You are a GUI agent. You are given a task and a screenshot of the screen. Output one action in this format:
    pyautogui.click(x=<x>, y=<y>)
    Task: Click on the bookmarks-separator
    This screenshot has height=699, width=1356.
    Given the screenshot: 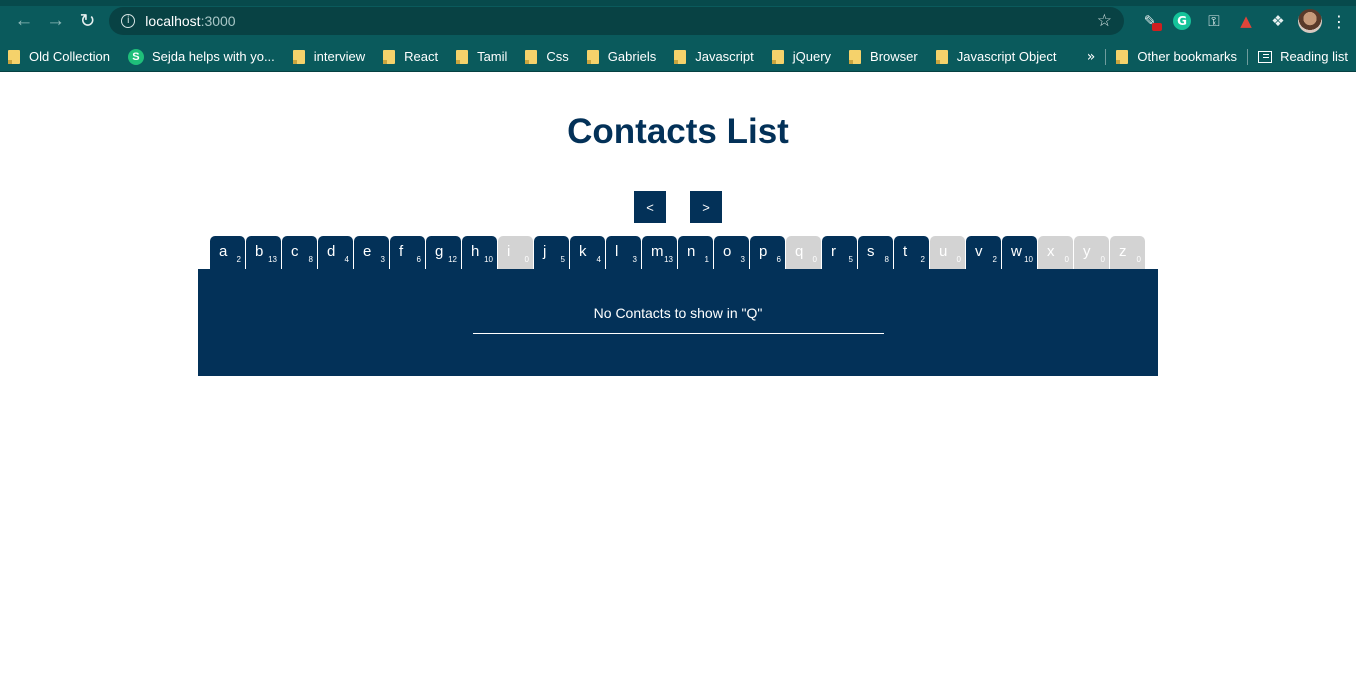 What is the action you would take?
    pyautogui.click(x=1248, y=56)
    